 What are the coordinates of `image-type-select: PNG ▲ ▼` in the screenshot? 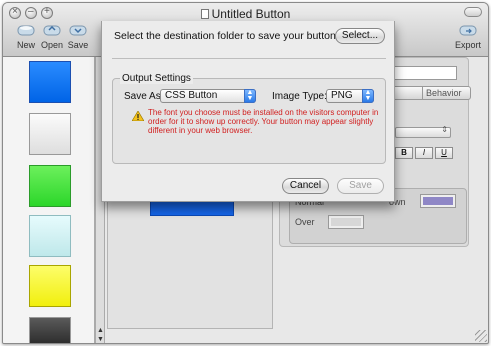 It's located at (350, 96).